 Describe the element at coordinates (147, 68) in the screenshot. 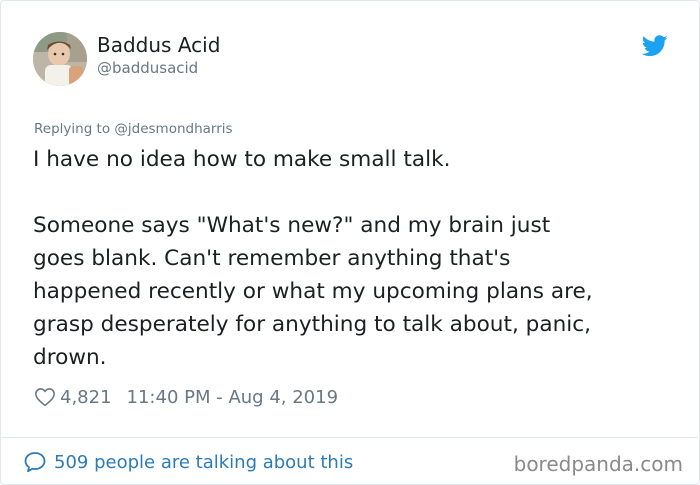

I see `author-handle: @baddusacid` at that location.